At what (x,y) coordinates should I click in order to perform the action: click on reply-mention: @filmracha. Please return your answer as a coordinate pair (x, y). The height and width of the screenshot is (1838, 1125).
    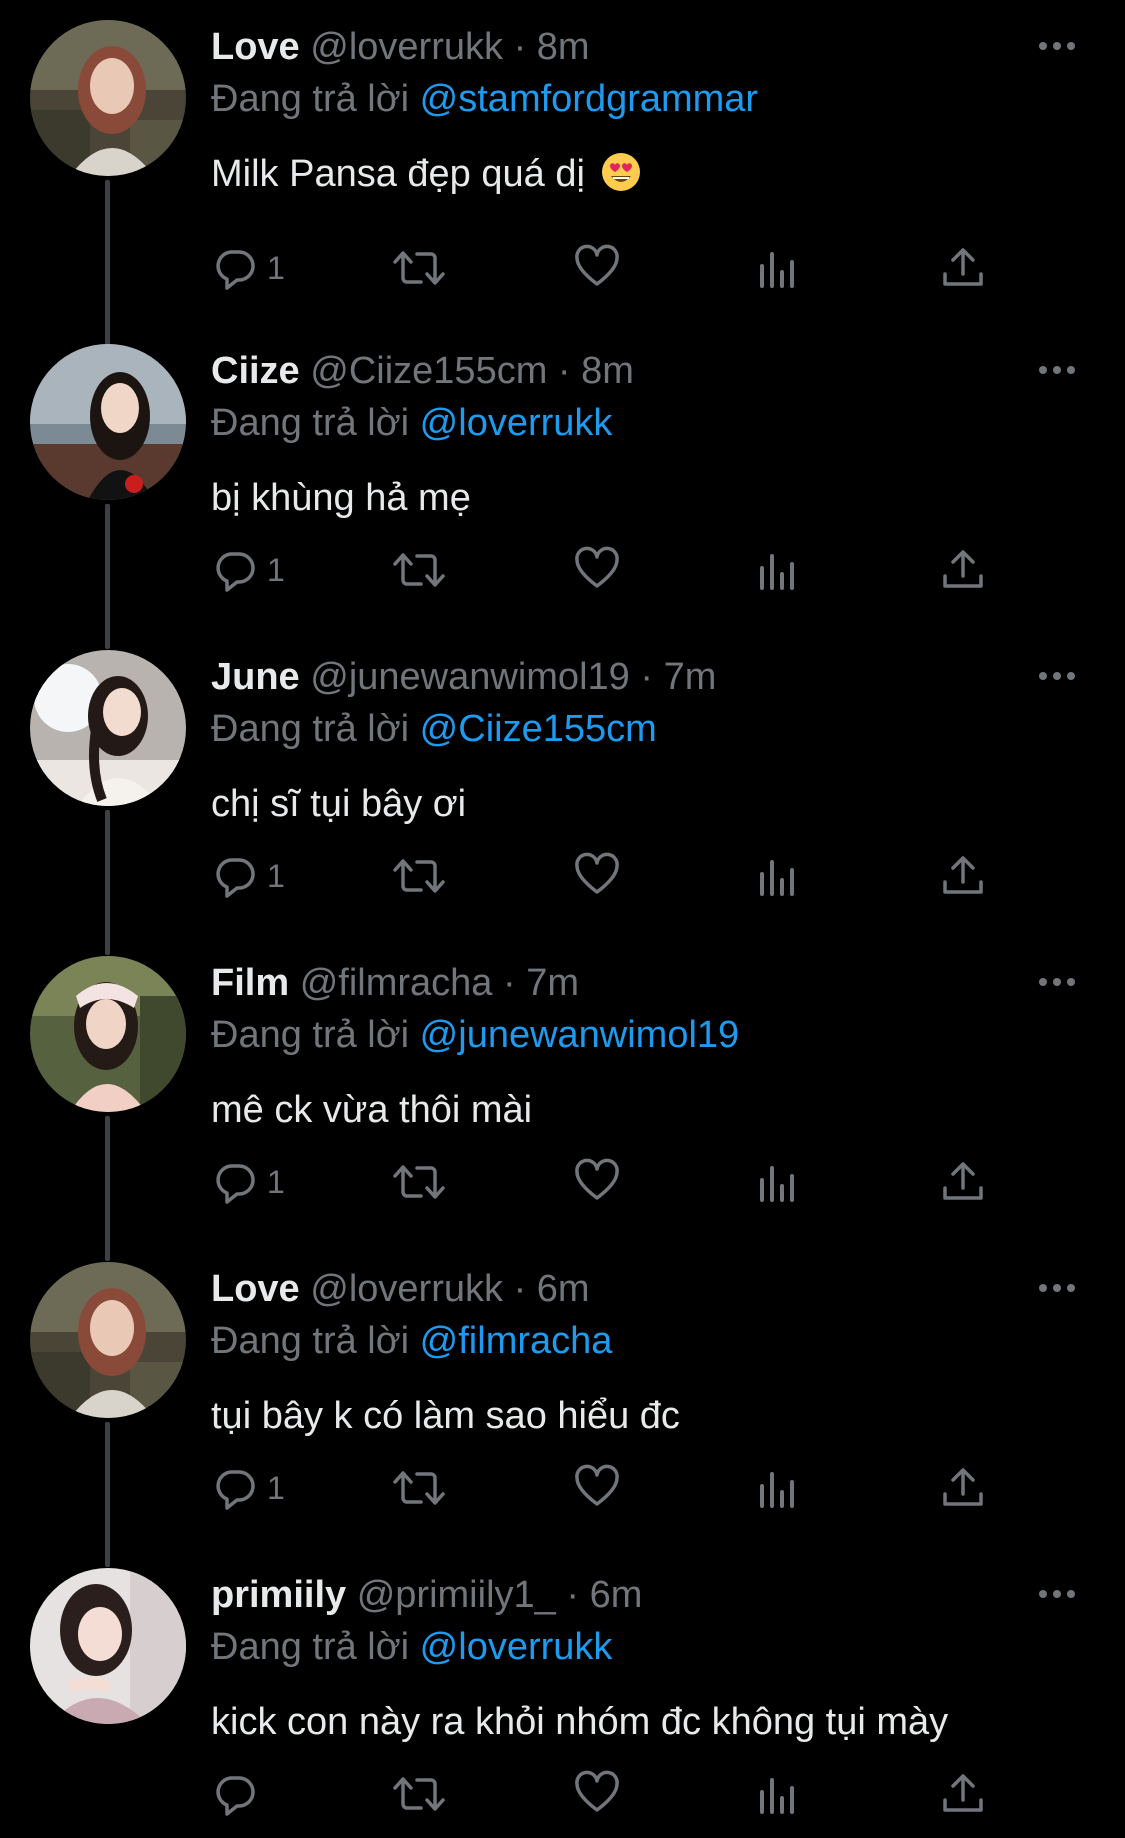
    Looking at the image, I should click on (516, 1341).